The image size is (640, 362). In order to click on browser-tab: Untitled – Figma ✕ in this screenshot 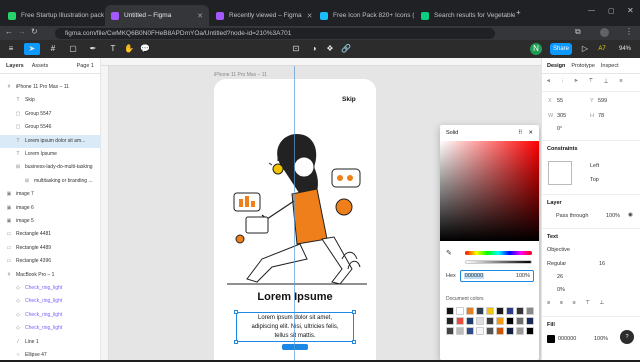, I will do `click(157, 15)`.